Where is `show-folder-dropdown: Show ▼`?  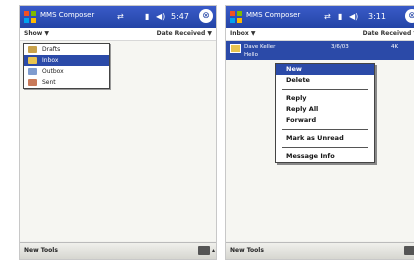 show-folder-dropdown: Show ▼ is located at coordinates (36, 34).